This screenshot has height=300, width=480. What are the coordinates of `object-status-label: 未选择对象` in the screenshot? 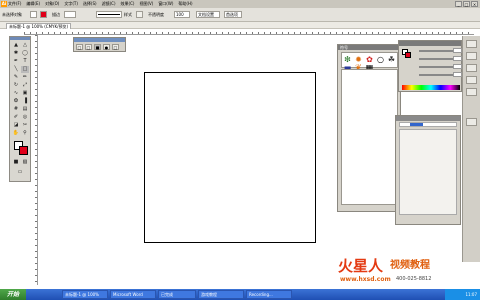 It's located at (12, 14).